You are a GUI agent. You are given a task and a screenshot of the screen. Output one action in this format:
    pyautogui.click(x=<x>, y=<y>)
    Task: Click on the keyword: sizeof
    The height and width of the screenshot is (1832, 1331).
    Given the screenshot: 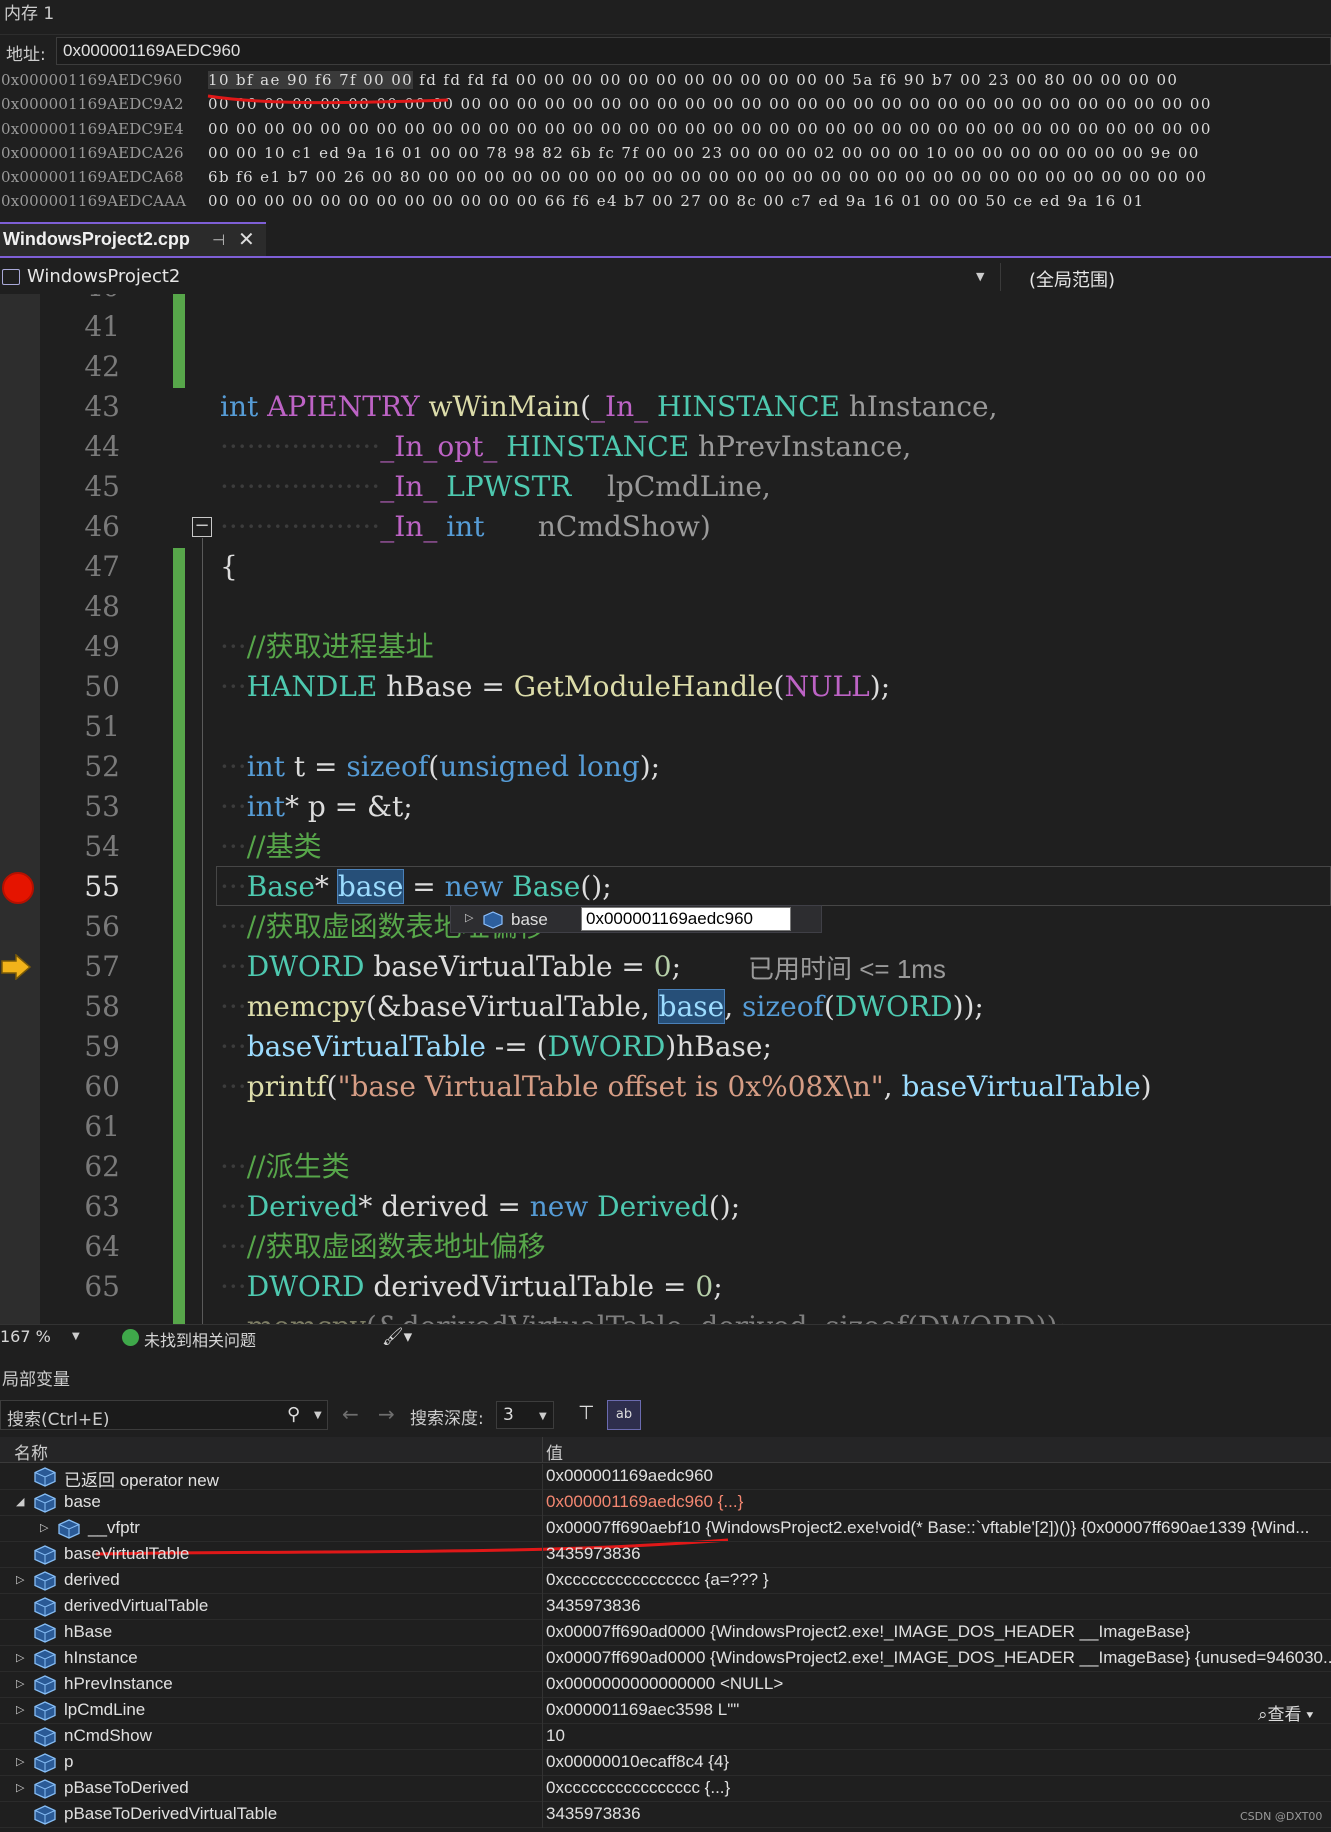 What is the action you would take?
    pyautogui.click(x=783, y=1006)
    